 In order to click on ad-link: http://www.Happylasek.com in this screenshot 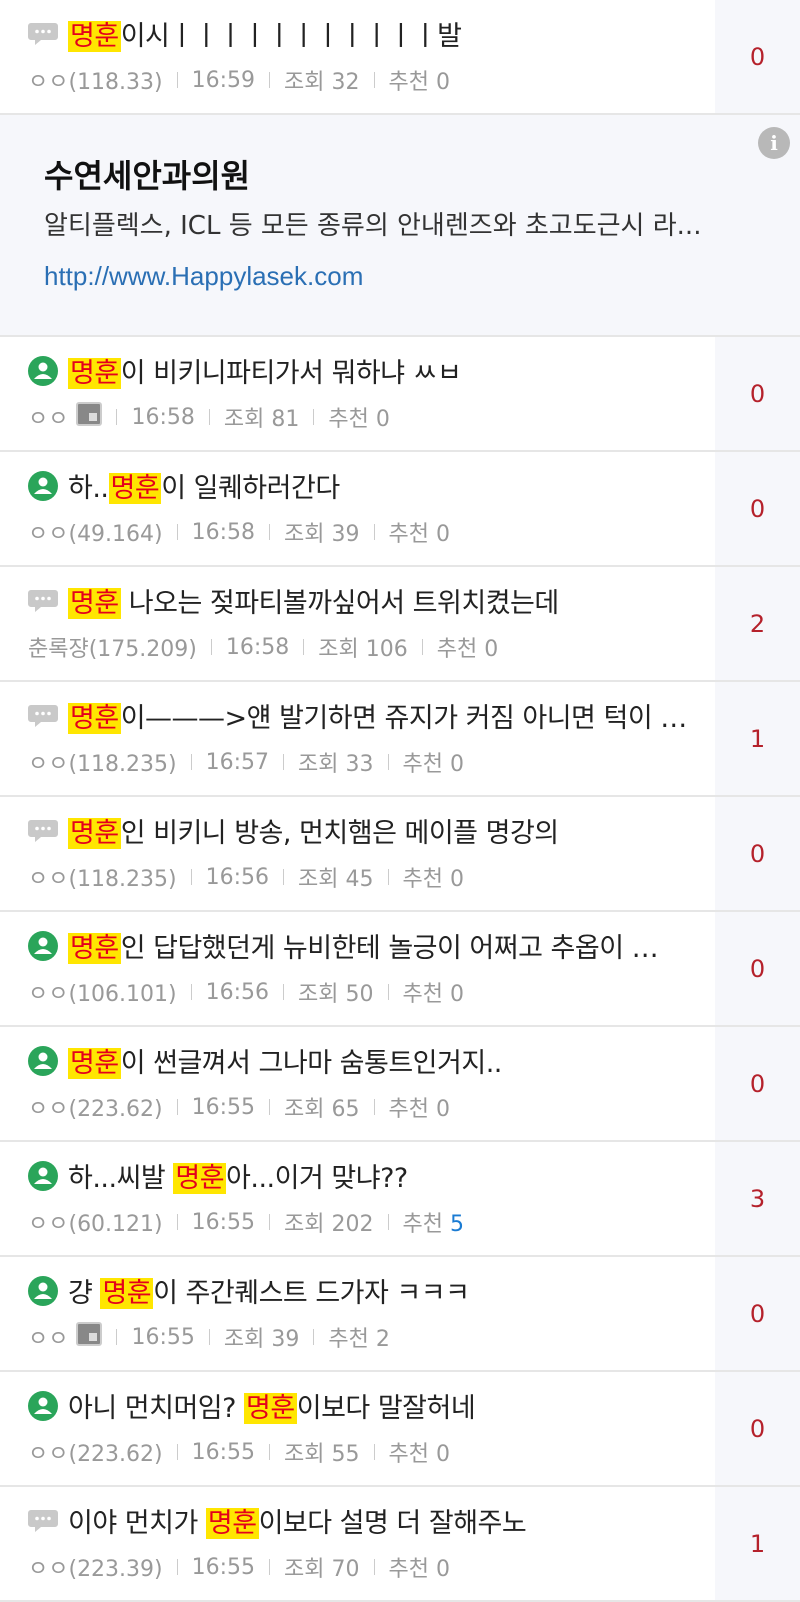, I will do `click(203, 276)`.